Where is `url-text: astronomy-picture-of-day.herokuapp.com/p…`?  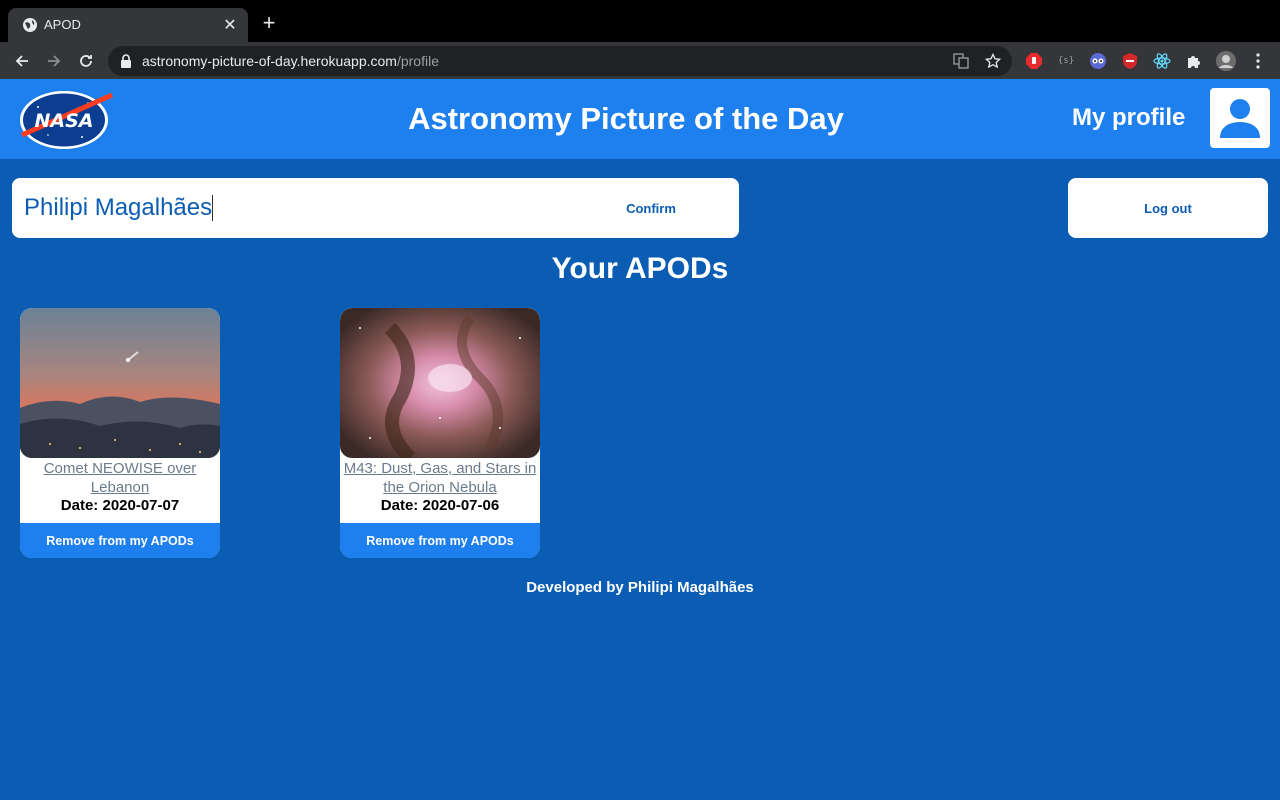 url-text: astronomy-picture-of-day.herokuapp.com/p… is located at coordinates (290, 61).